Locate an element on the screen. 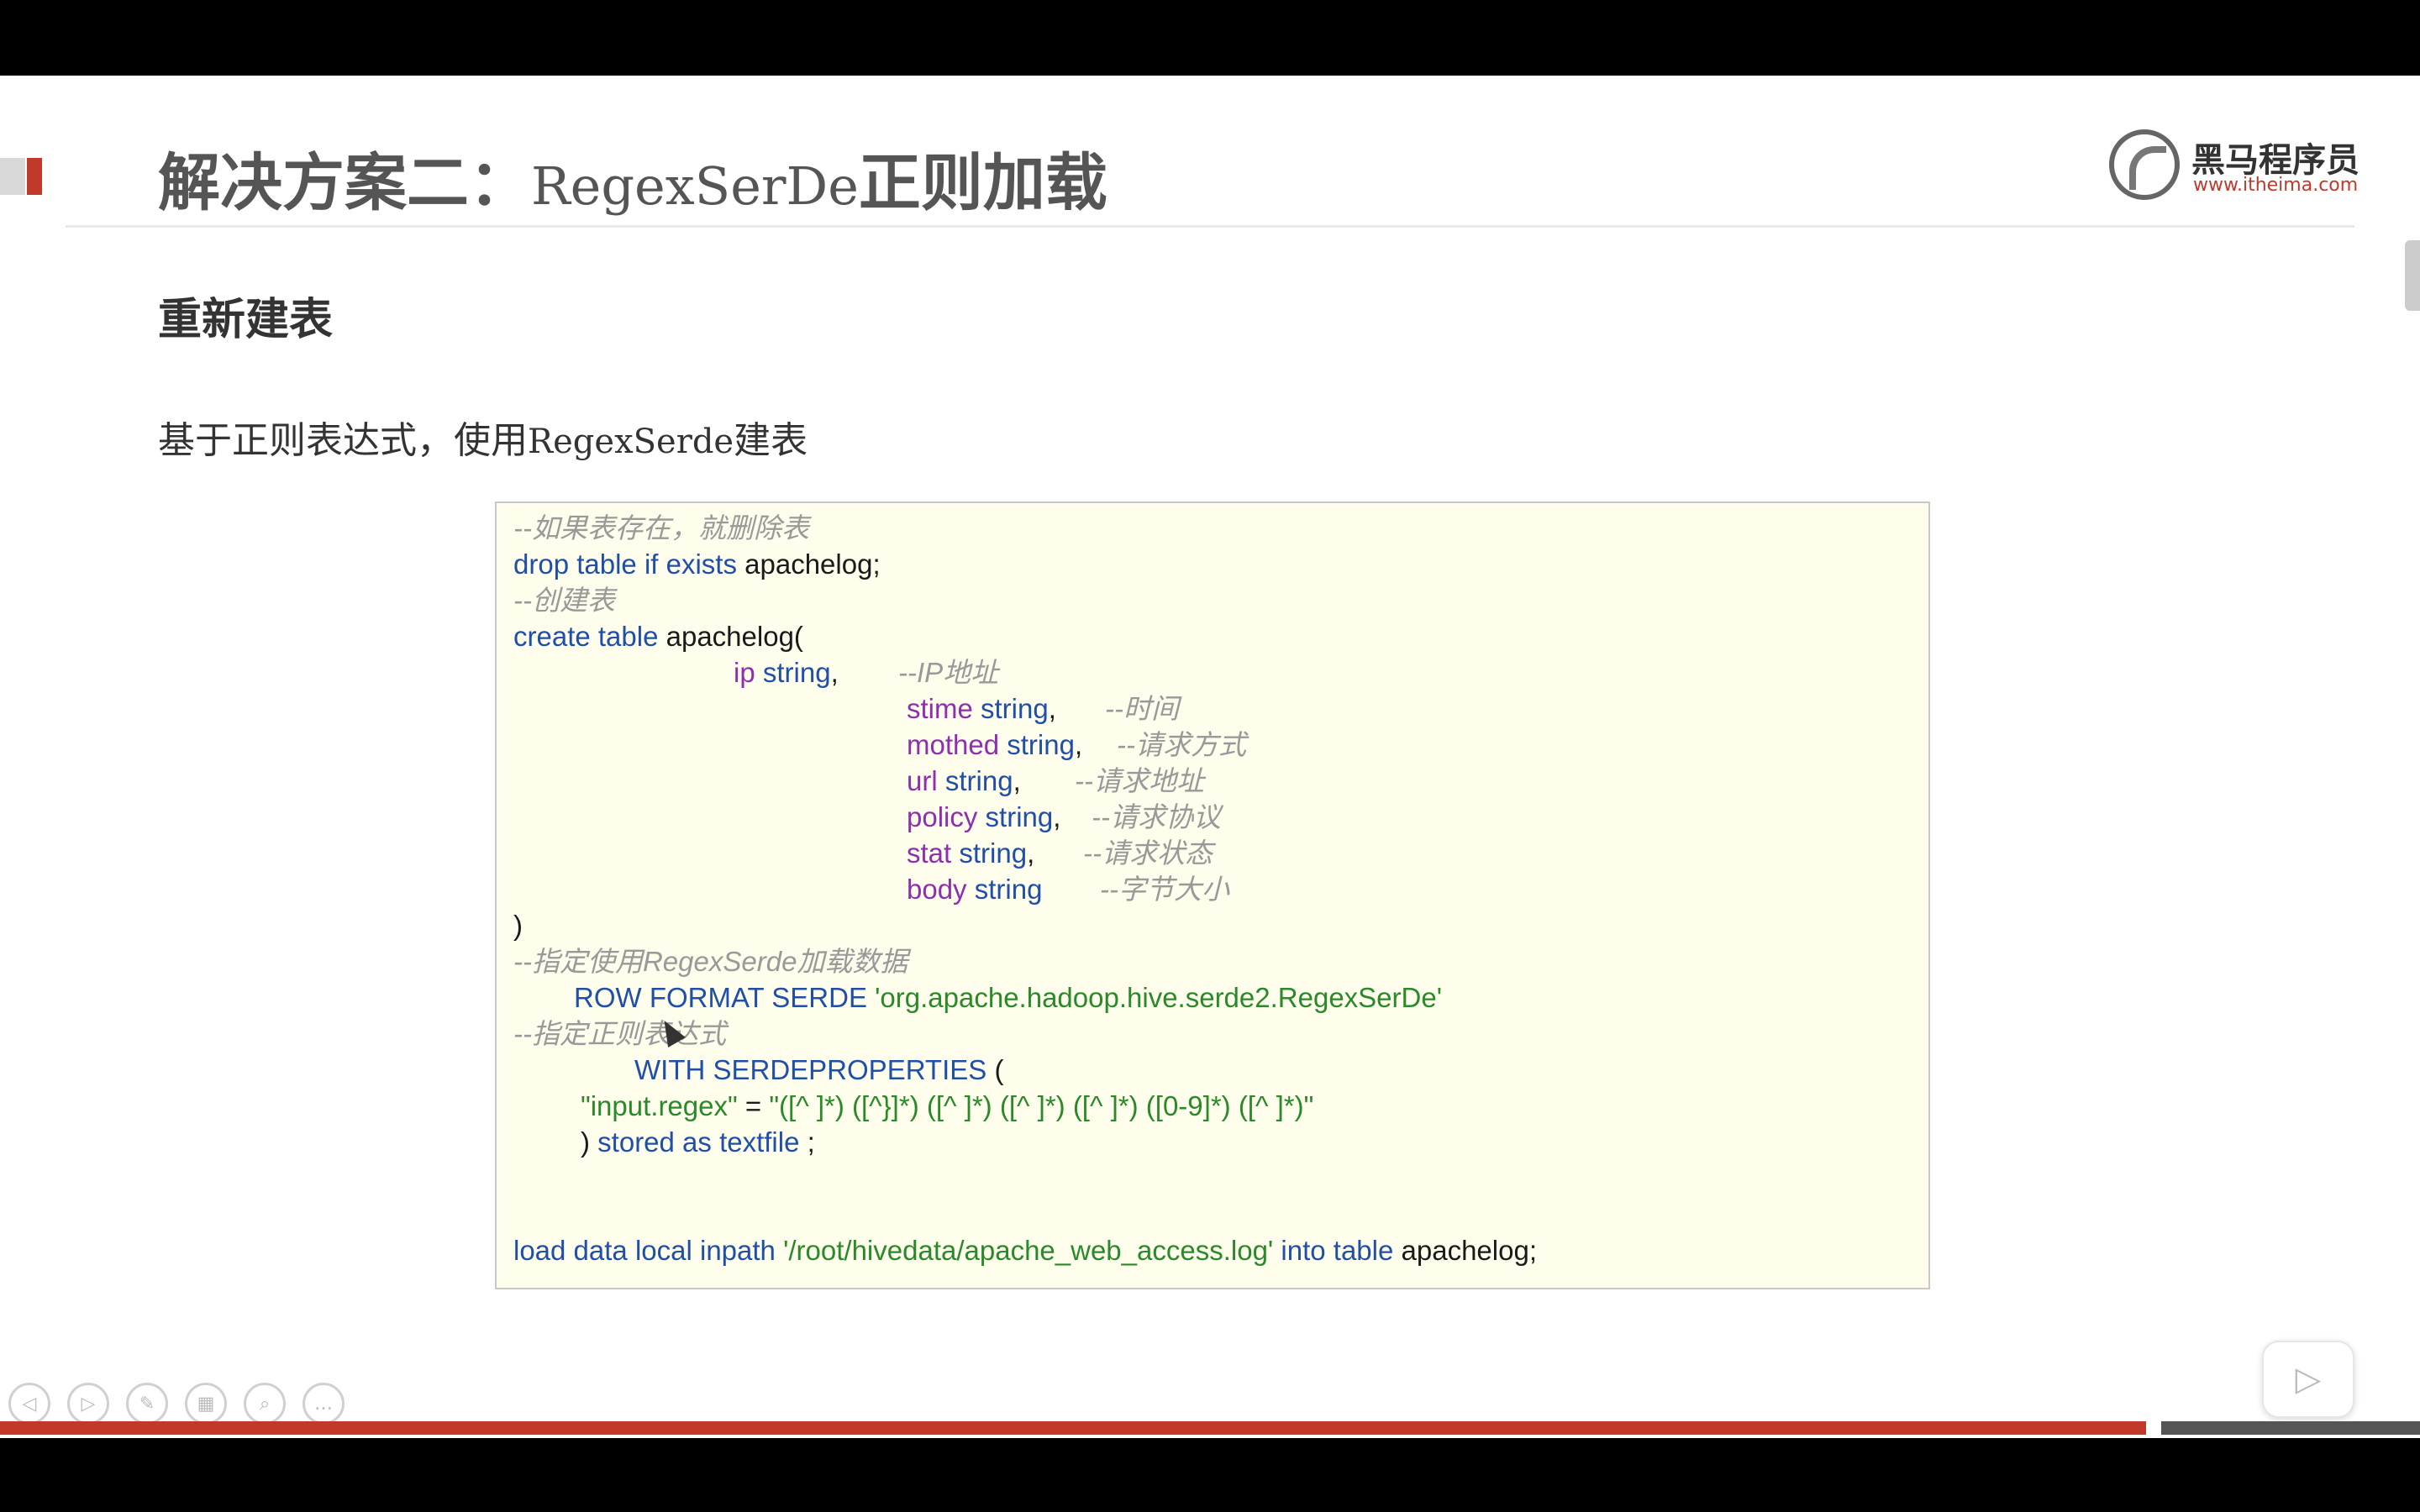 The width and height of the screenshot is (2420, 1512). title-accent-grey is located at coordinates (12, 176).